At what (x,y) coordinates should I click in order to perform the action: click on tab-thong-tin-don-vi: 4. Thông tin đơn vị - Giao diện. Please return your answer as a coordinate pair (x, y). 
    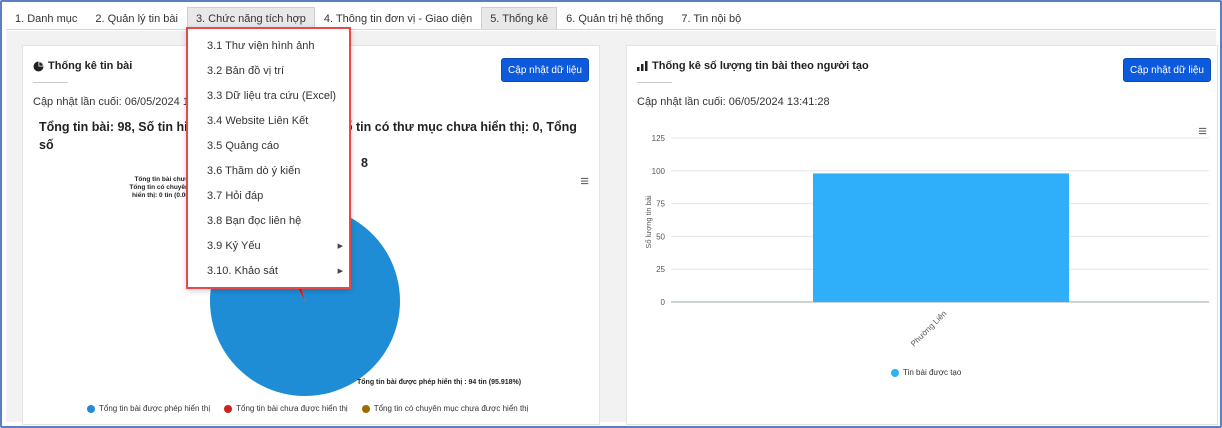
    Looking at the image, I should click on (398, 18).